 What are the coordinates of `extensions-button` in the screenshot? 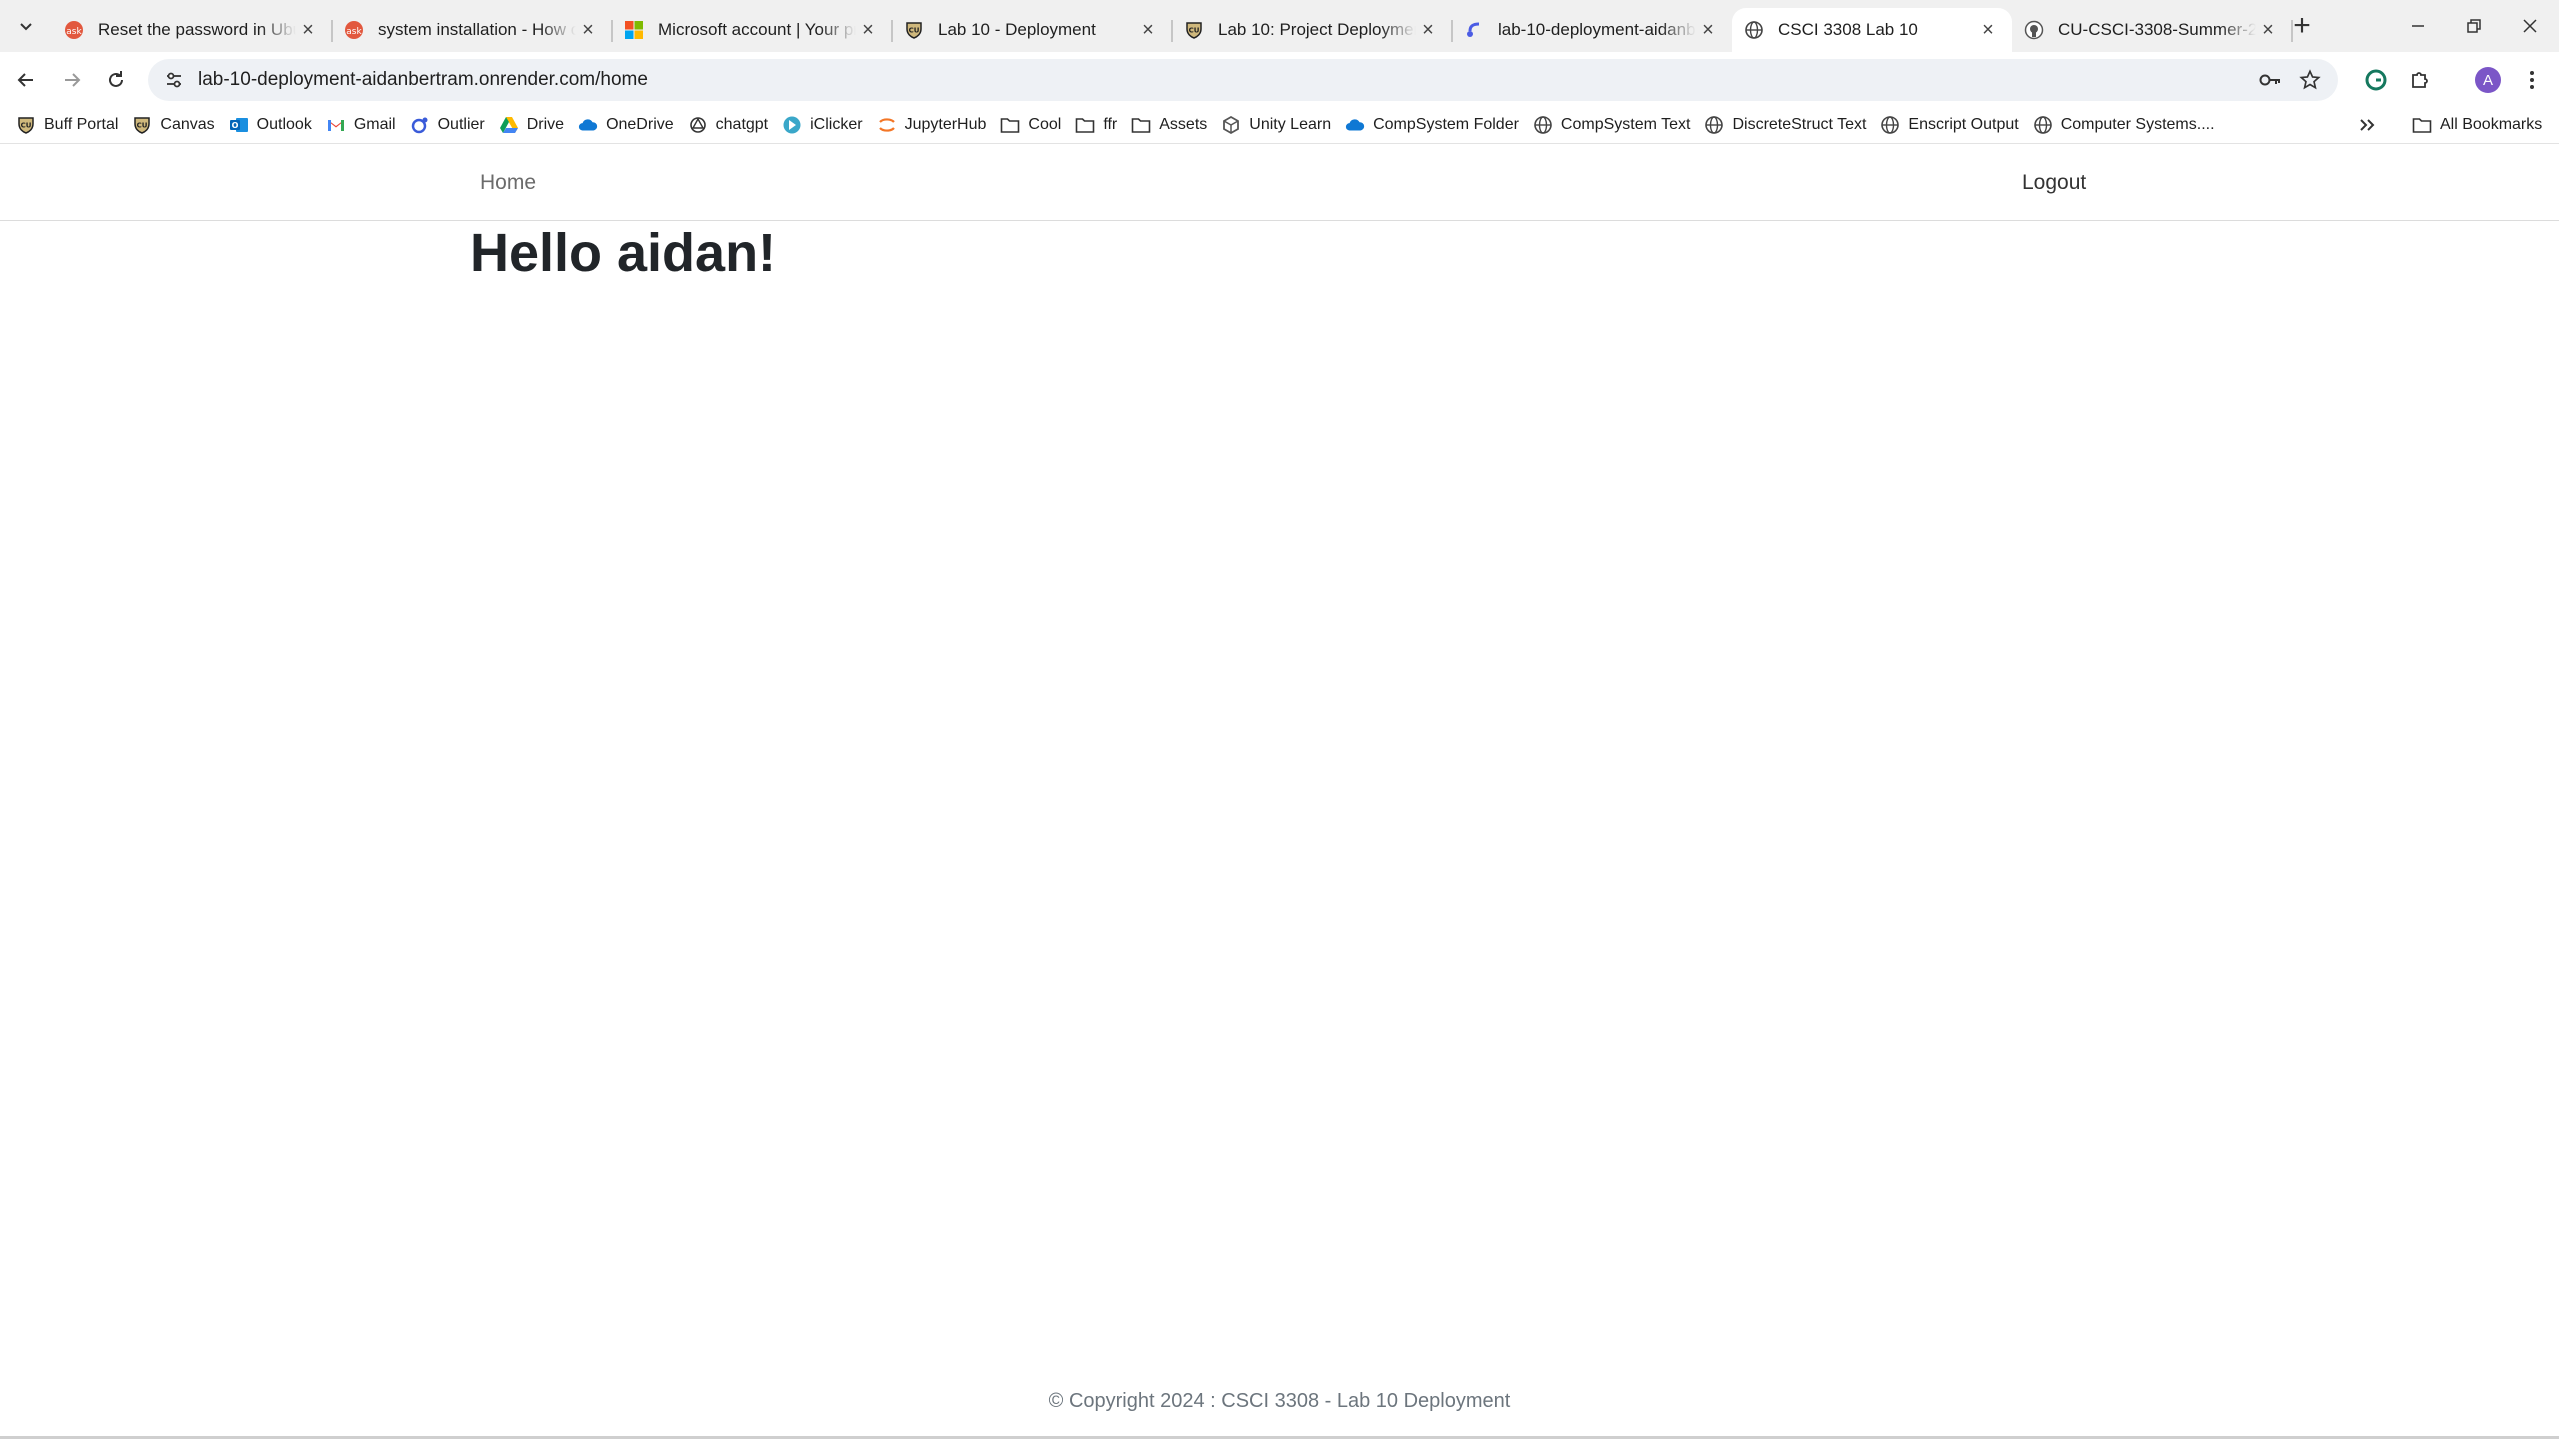 It's located at (2420, 80).